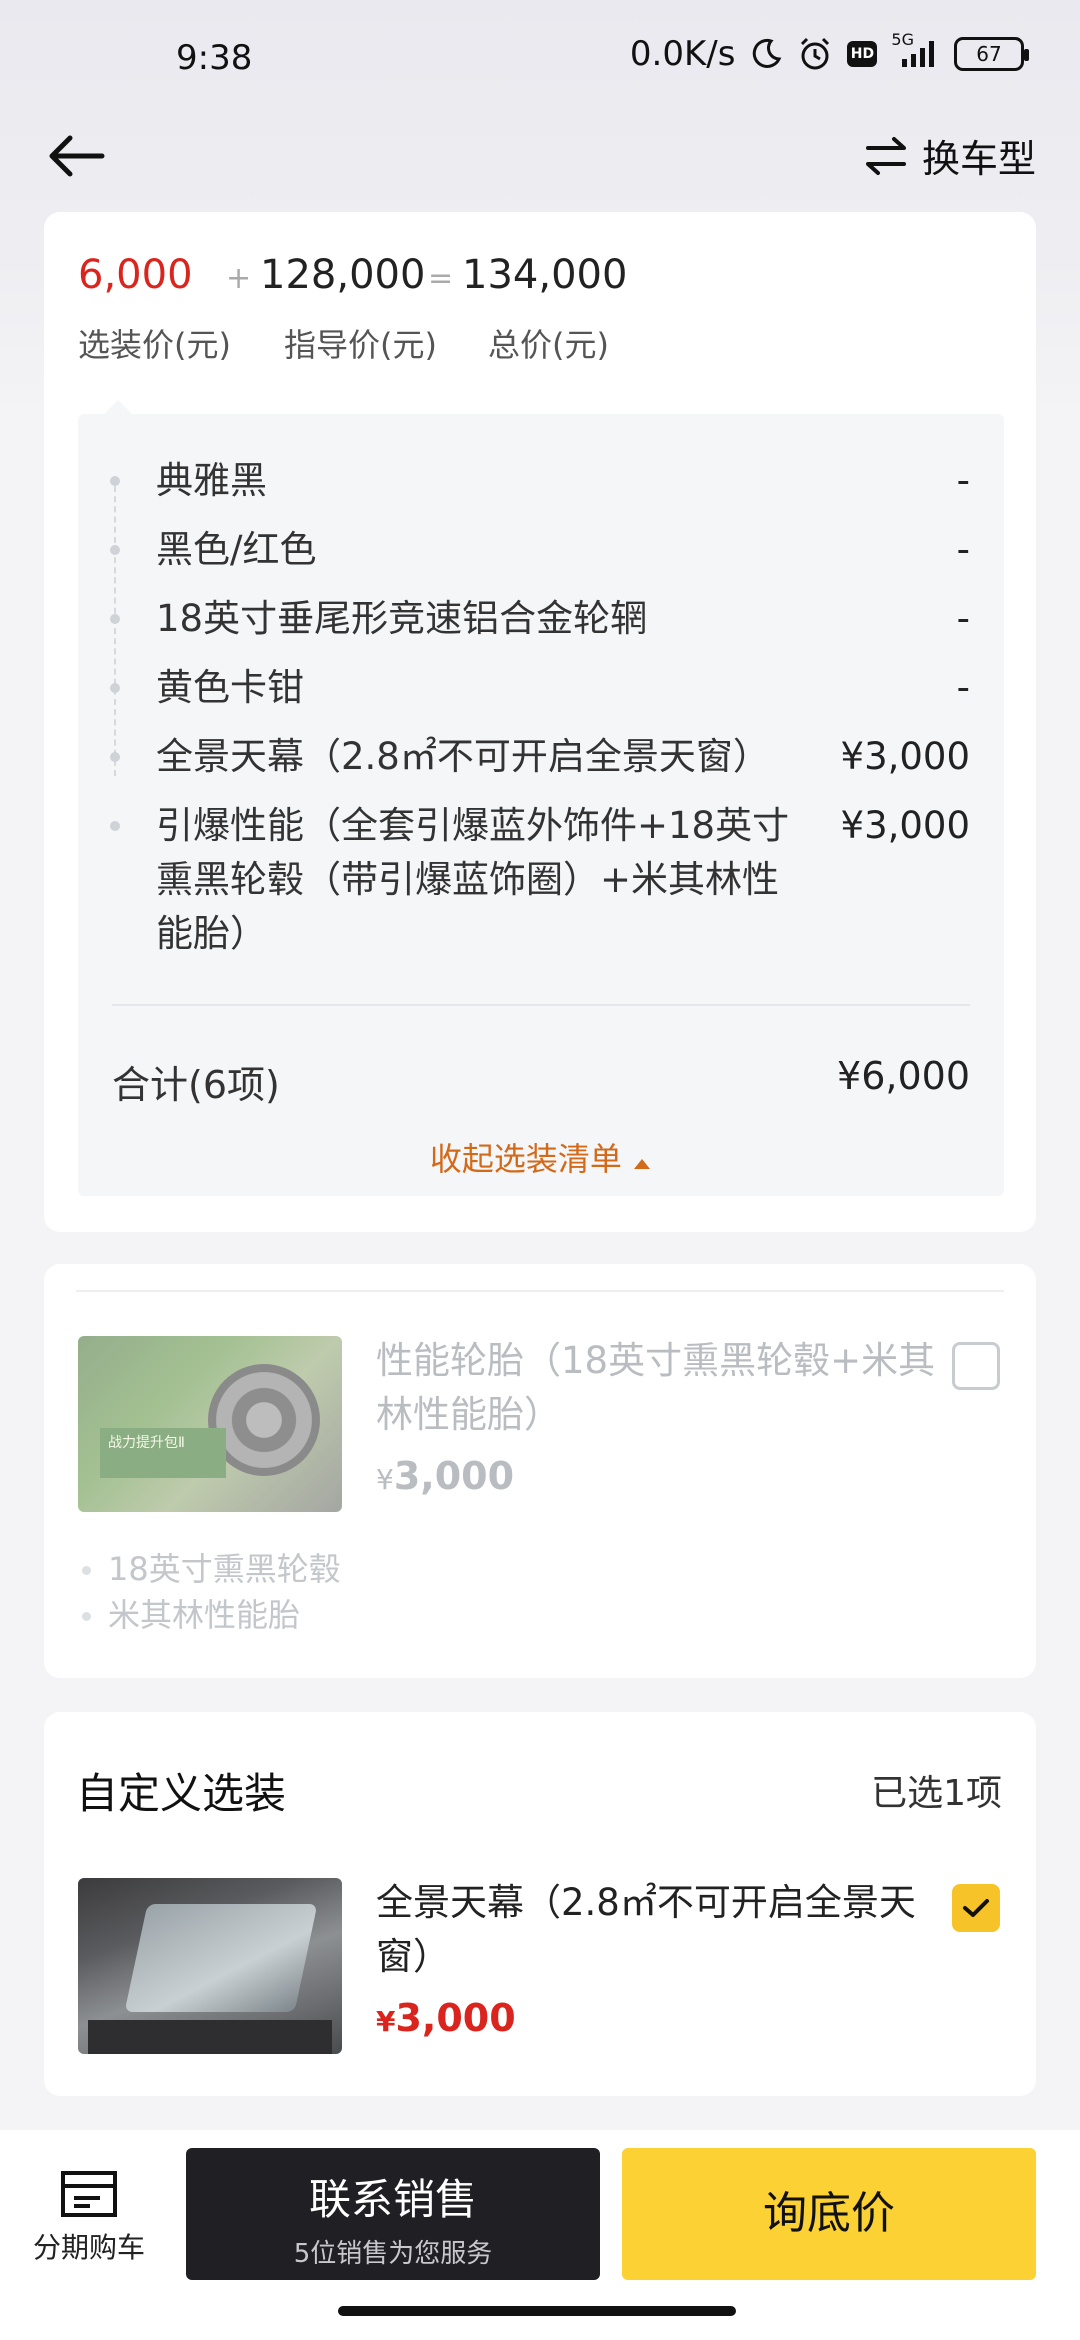 This screenshot has width=1080, height=2340. I want to click on option-total-row: 合计(6项) ¥6,000, so click(541, 1081).